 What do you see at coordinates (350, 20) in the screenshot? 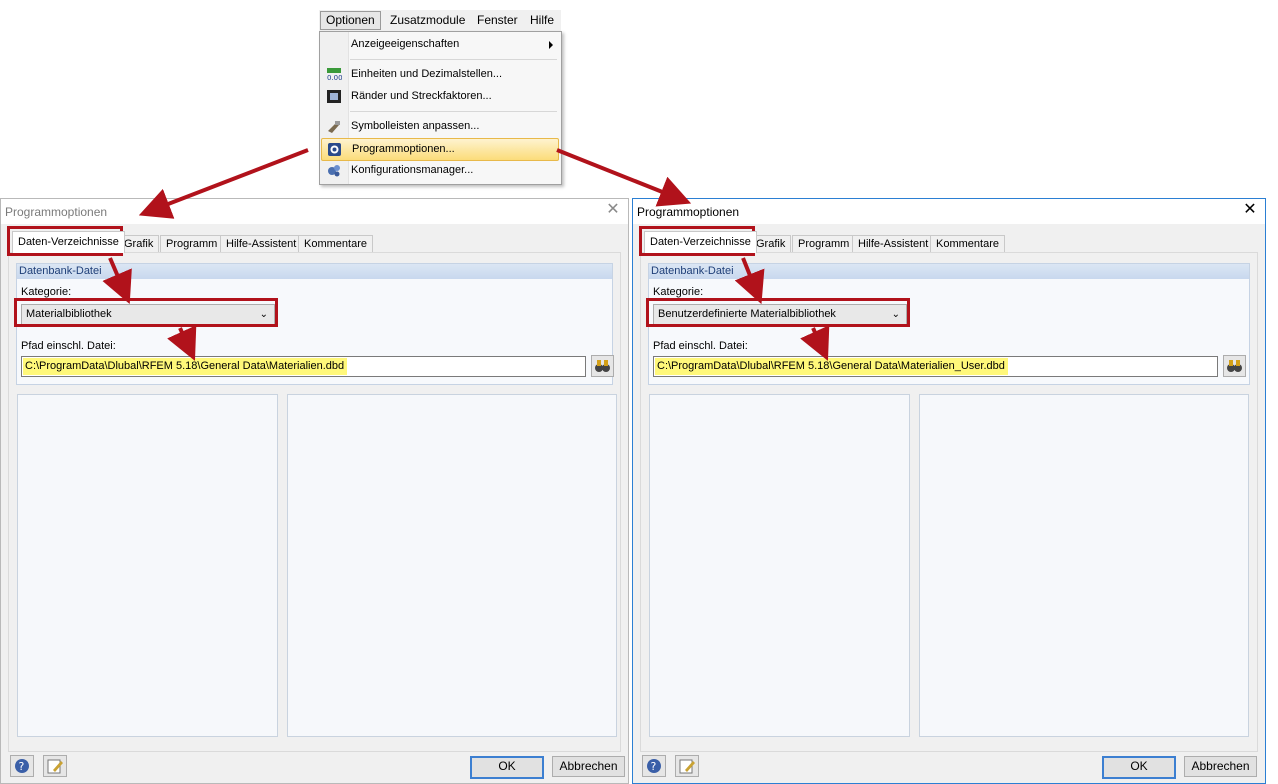
I see `menu-optionen: Optionen` at bounding box center [350, 20].